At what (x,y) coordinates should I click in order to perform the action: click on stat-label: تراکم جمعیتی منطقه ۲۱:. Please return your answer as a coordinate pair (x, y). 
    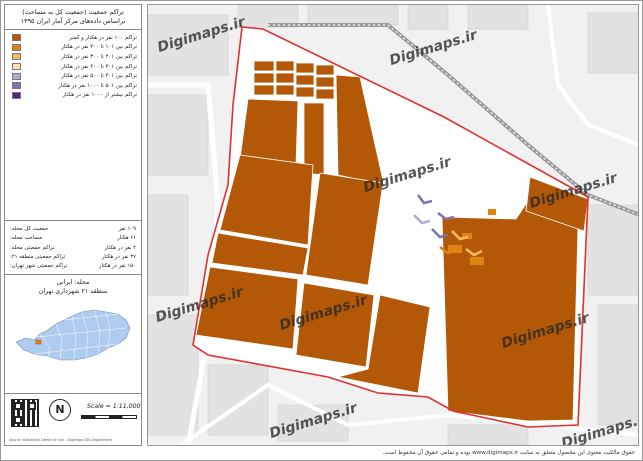
    Looking at the image, I should click on (38, 257).